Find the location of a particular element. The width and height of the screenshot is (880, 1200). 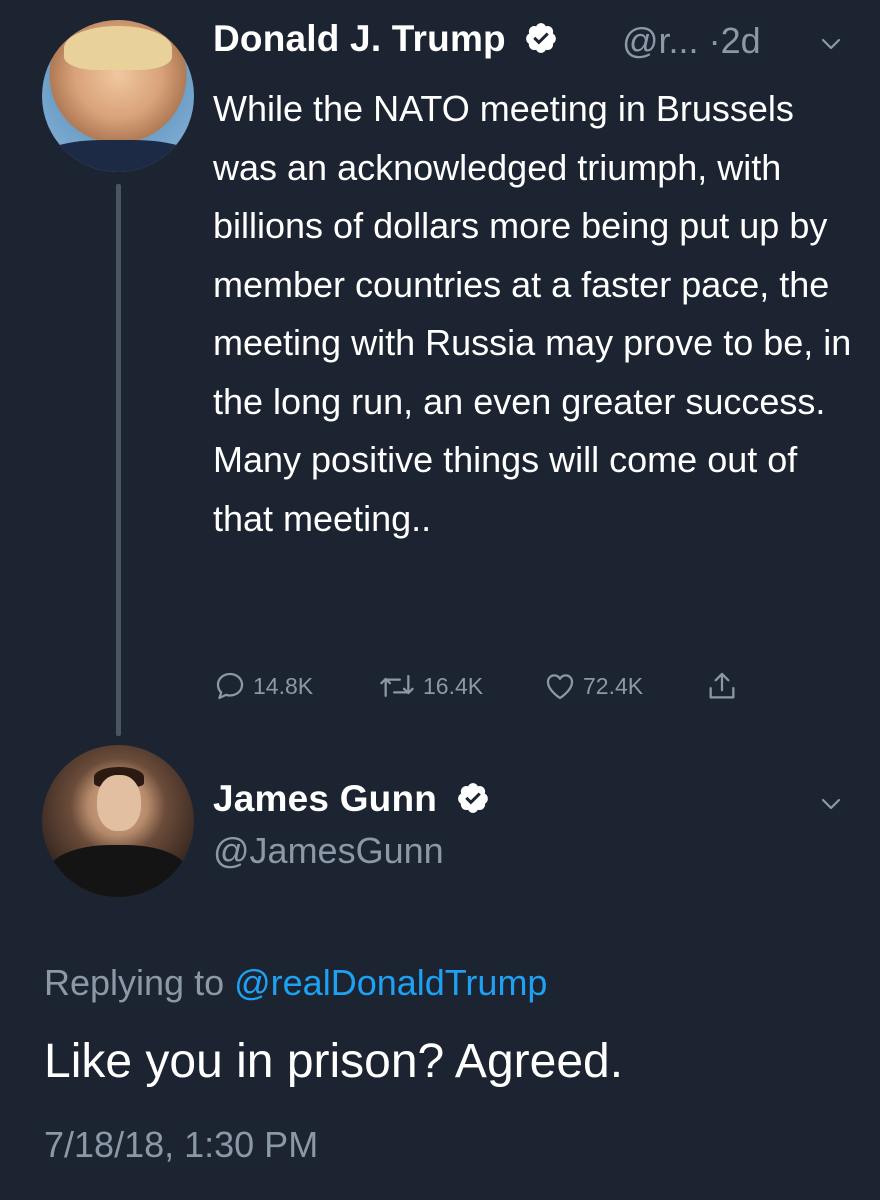

replying-to-line: Replying to @realDonaldTrump is located at coordinates (295, 983).